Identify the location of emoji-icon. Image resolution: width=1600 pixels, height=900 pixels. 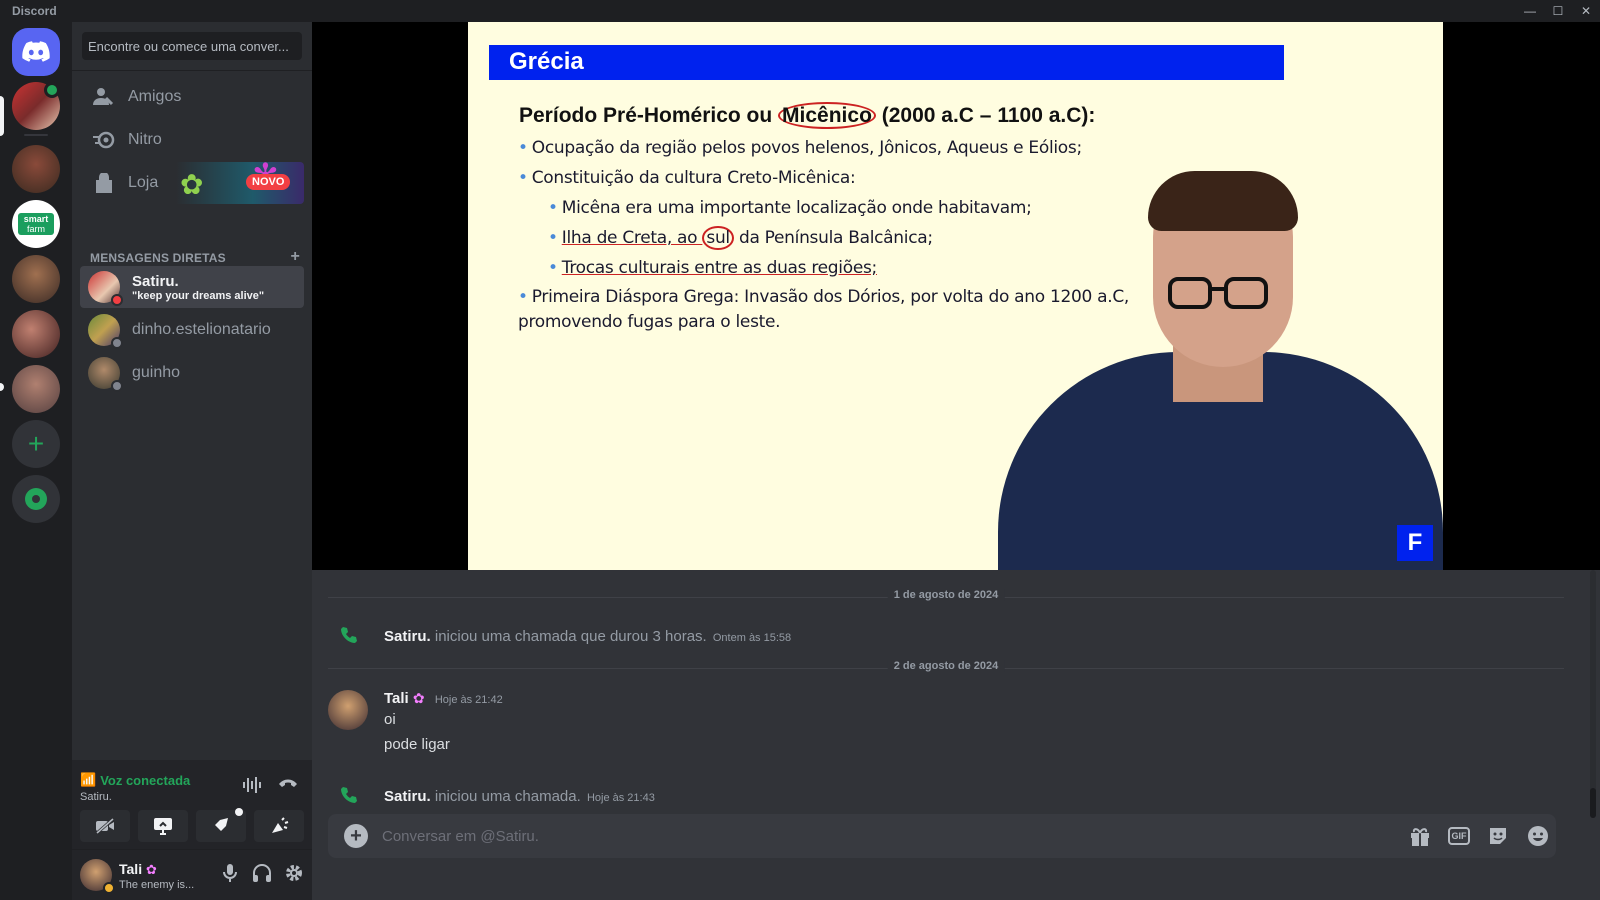
(1538, 836).